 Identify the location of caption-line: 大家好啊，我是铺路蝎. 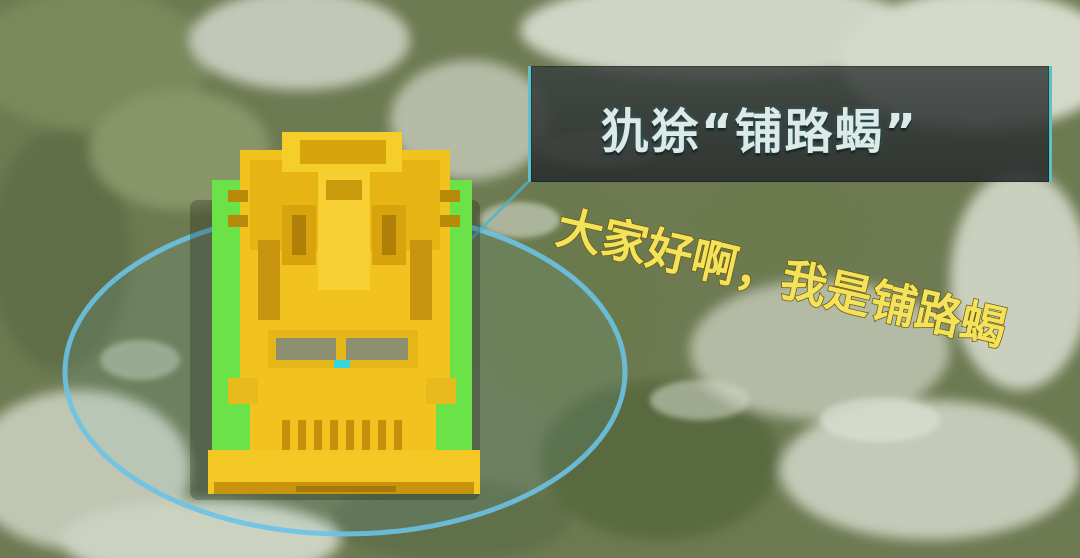
(782, 278).